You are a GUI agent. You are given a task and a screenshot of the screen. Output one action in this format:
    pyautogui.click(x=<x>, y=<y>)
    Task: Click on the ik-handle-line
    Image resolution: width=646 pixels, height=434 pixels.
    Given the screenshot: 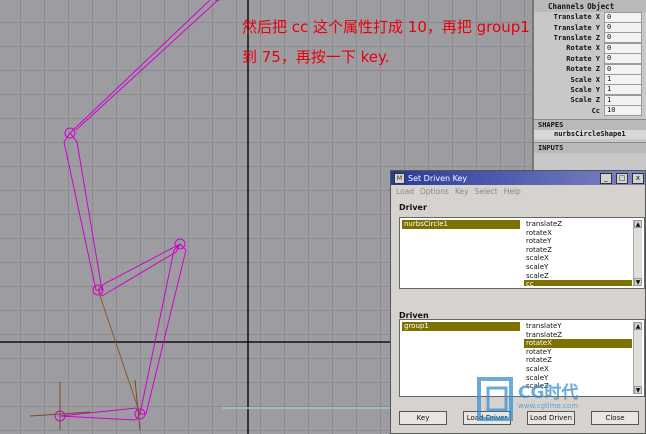 What is the action you would take?
    pyautogui.click(x=119, y=352)
    